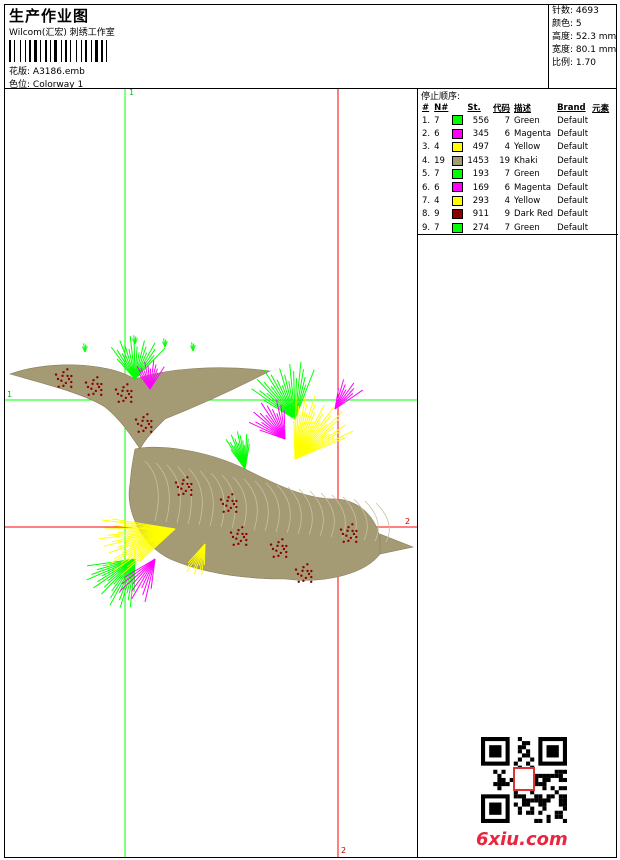 The width and height of the screenshot is (620, 860). I want to click on row-stitches: 911, so click(481, 214).